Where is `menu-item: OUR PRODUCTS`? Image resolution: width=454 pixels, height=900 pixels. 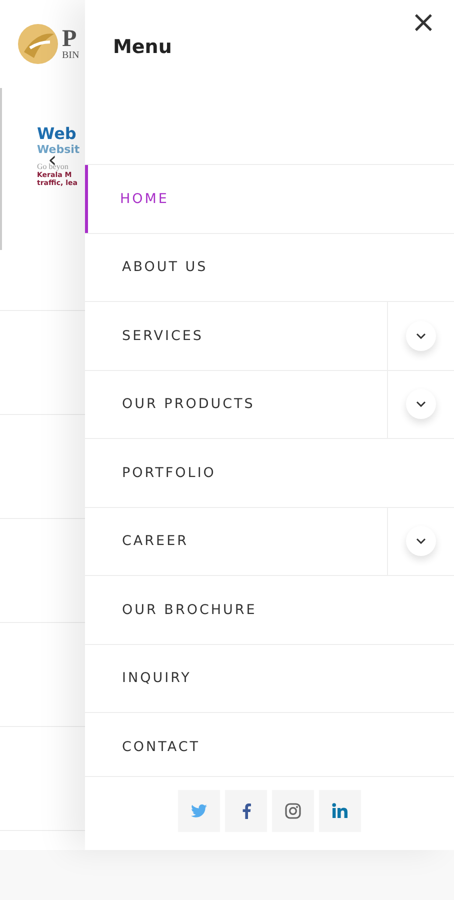
menu-item: OUR PRODUCTS is located at coordinates (236, 404).